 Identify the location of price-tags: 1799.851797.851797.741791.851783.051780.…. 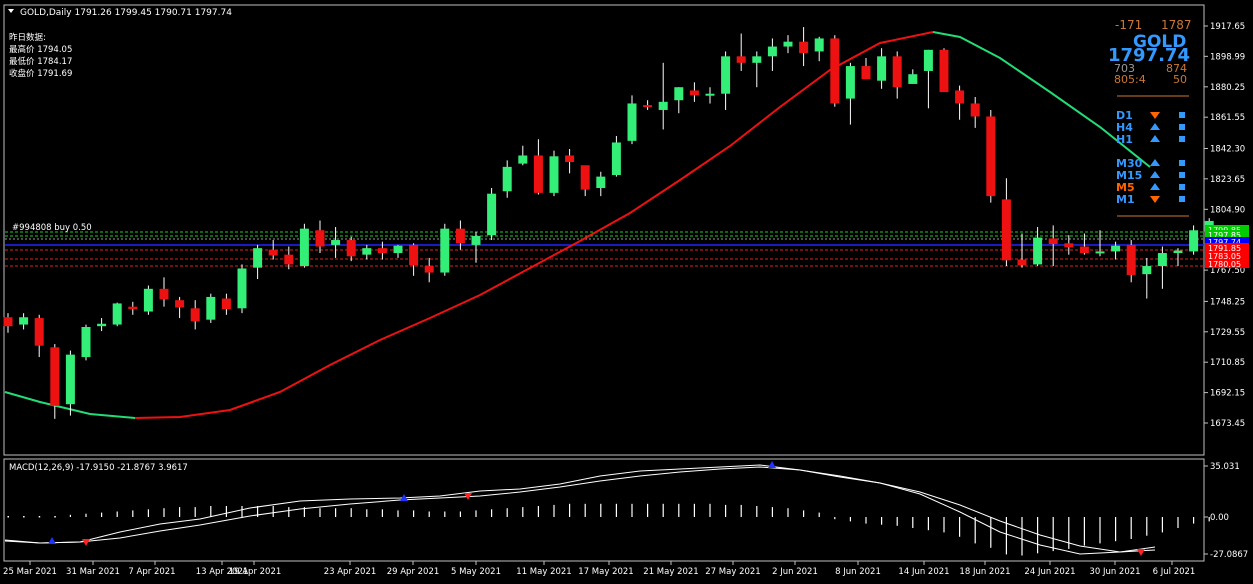
(1227, 247).